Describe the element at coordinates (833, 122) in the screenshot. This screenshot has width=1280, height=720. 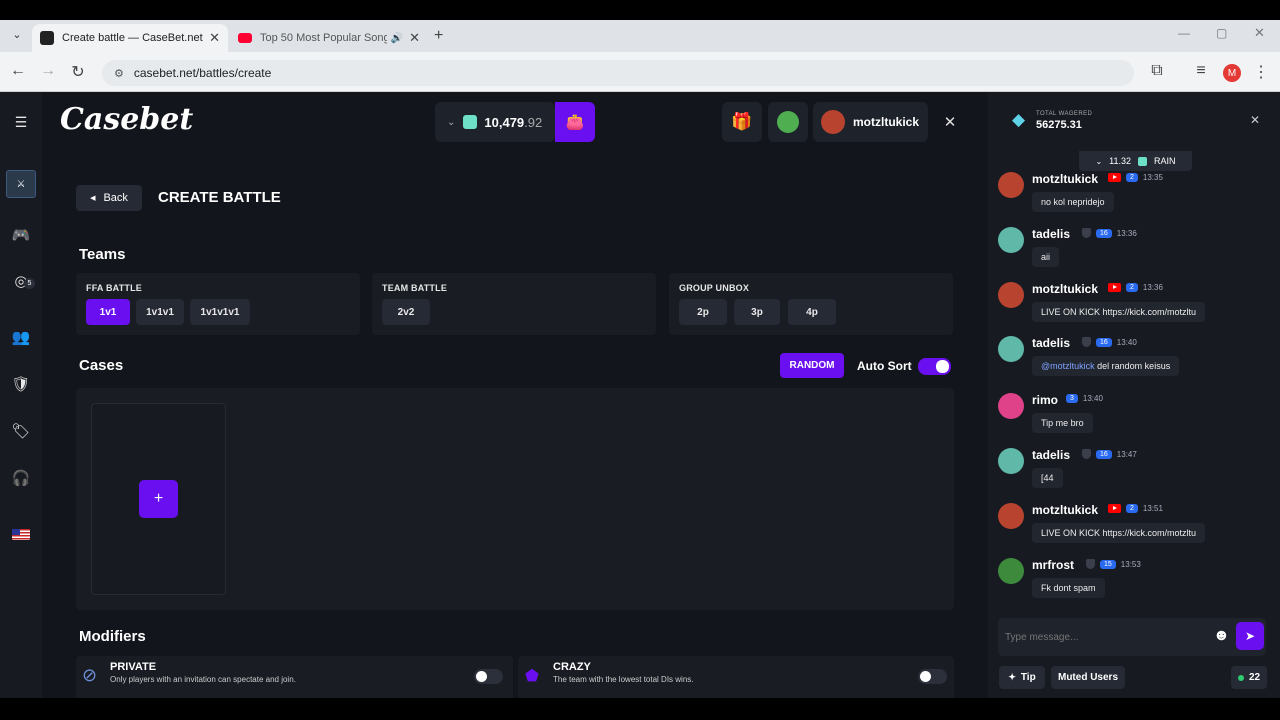
I see `user-avatar` at that location.